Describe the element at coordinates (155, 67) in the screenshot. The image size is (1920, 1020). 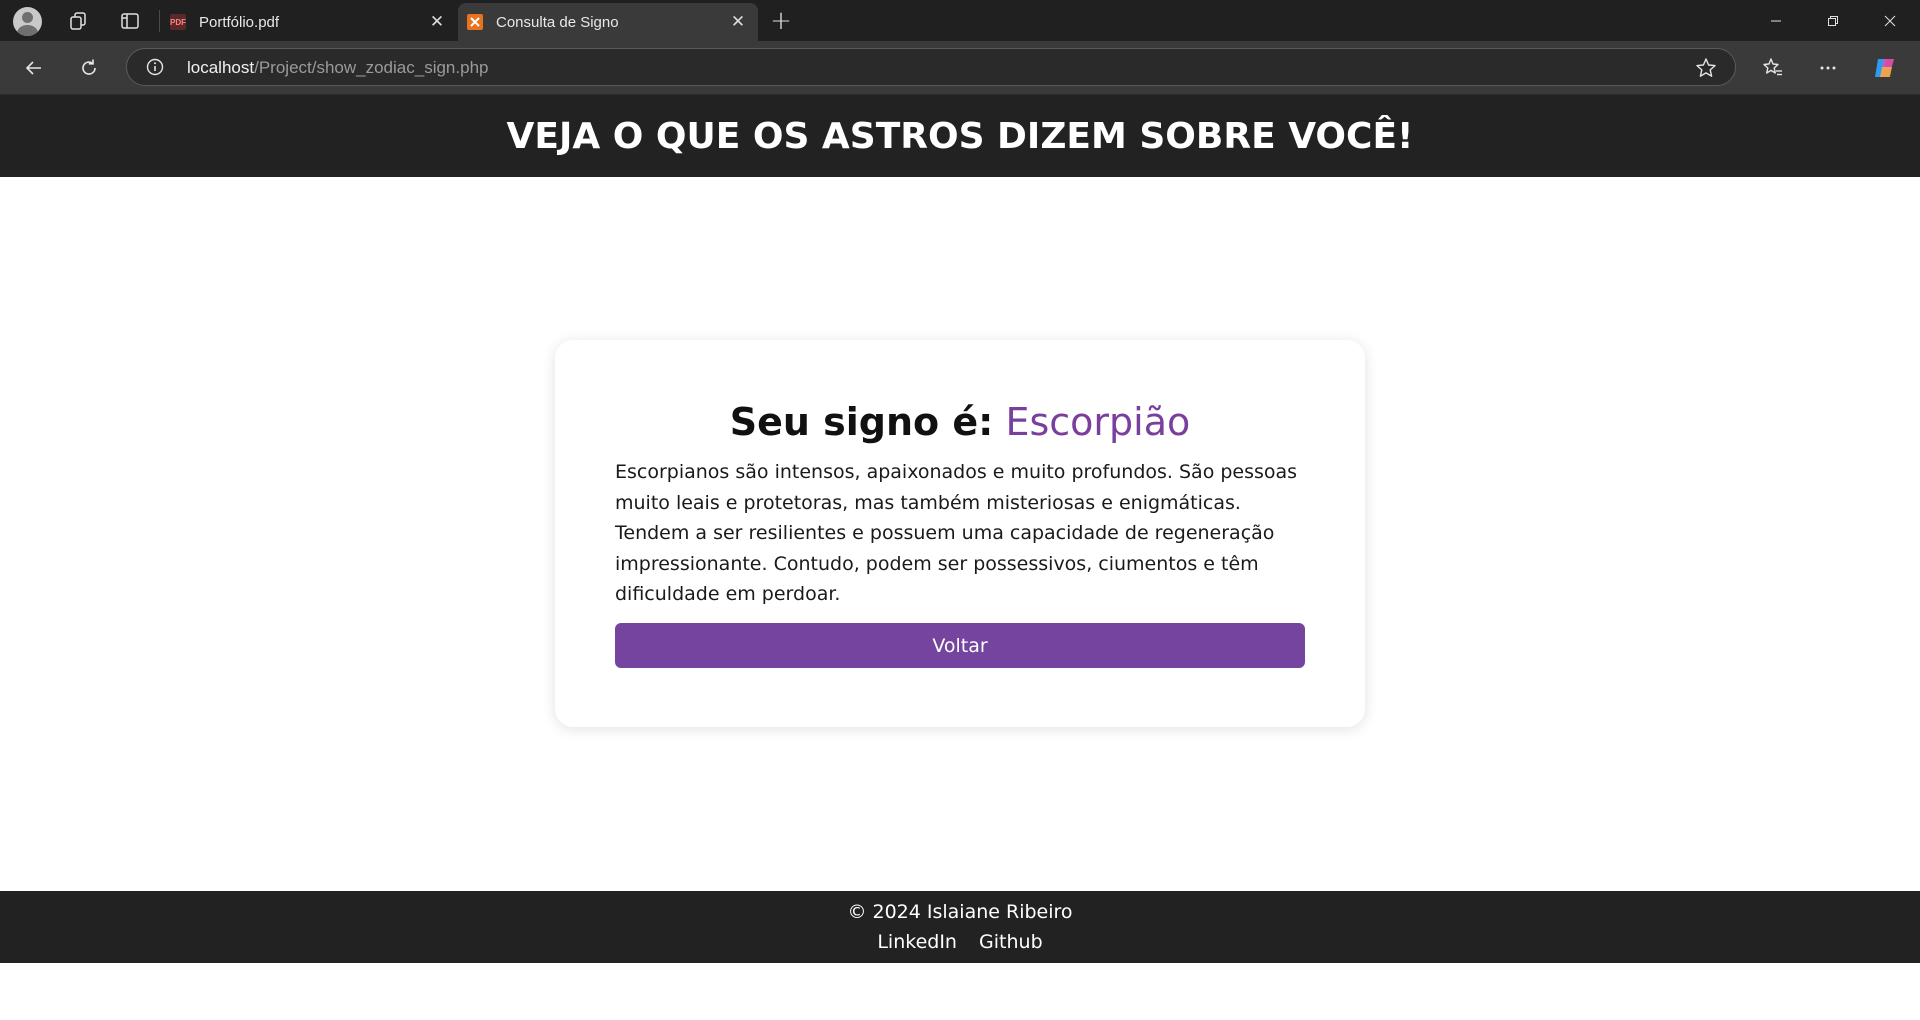
I see `site-info-icon` at that location.